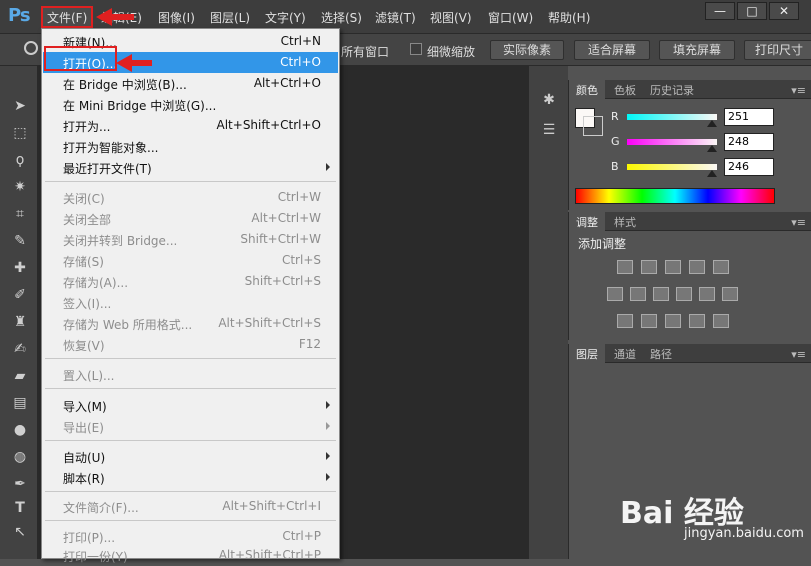  What do you see at coordinates (20, 106) in the screenshot?
I see `move-tool-icon: ➤` at bounding box center [20, 106].